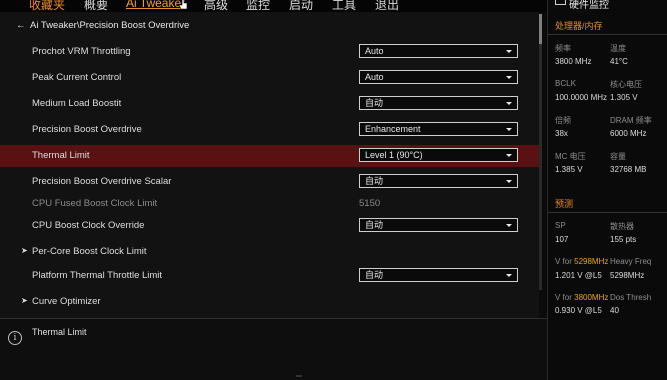 The width and height of the screenshot is (667, 380). What do you see at coordinates (581, 97) in the screenshot?
I see `monitor-value: 100.0000 MHz` at bounding box center [581, 97].